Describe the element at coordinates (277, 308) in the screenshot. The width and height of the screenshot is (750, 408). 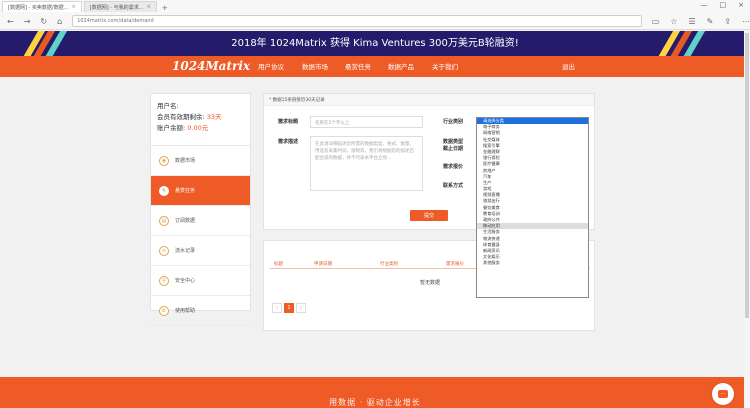
I see `prev-page-button: ‹` at that location.